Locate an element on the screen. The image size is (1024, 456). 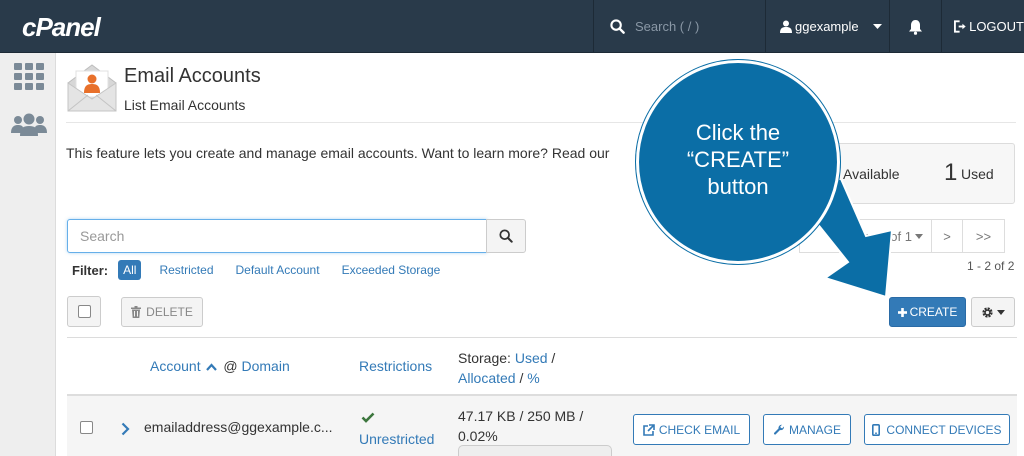
logout-button: LOGOUT is located at coordinates (982, 26).